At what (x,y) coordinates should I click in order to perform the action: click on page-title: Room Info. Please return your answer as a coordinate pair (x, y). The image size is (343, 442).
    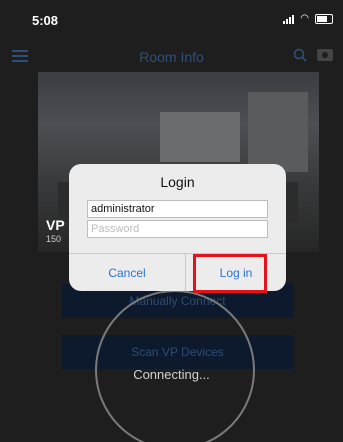
    Looking at the image, I should click on (171, 57).